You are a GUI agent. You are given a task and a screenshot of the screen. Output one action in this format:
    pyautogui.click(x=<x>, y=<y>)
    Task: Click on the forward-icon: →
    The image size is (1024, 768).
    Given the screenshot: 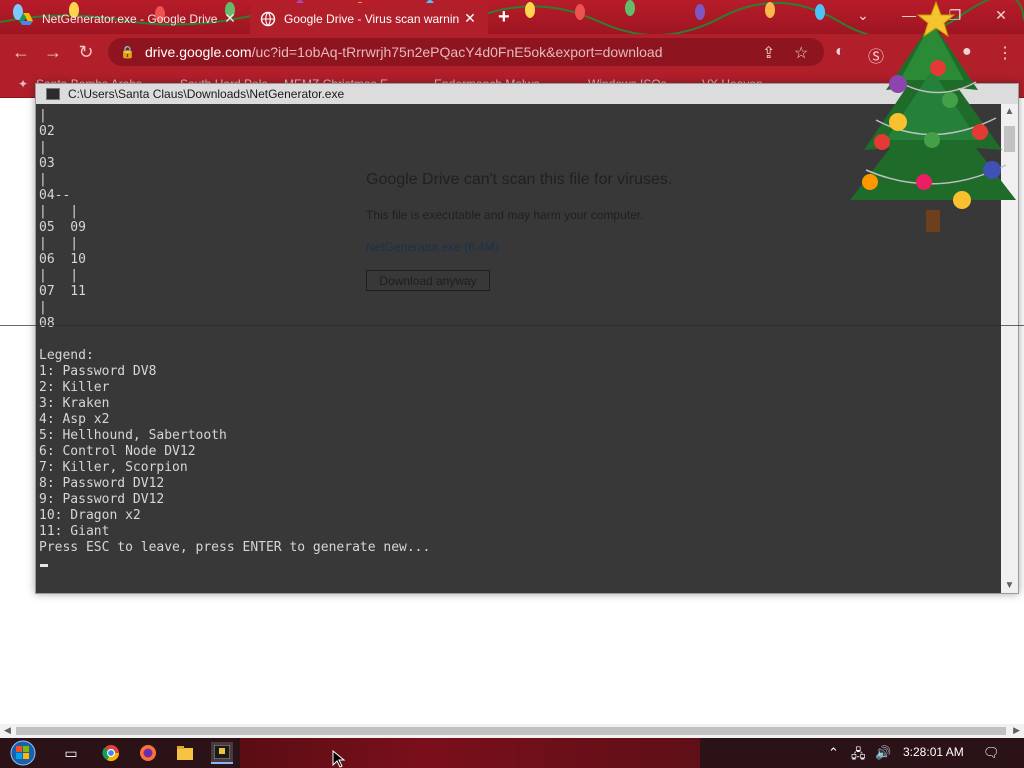 What is the action you would take?
    pyautogui.click(x=53, y=52)
    